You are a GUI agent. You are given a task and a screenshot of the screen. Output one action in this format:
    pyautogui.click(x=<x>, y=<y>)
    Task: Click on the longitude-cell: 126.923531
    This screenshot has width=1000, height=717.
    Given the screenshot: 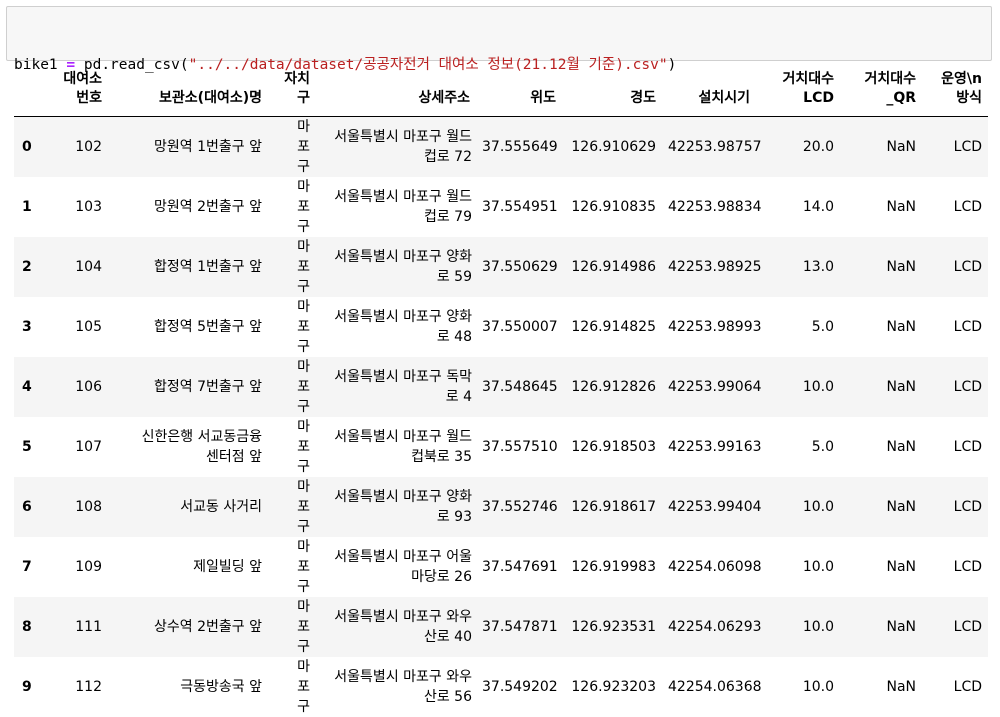 What is the action you would take?
    pyautogui.click(x=612, y=627)
    